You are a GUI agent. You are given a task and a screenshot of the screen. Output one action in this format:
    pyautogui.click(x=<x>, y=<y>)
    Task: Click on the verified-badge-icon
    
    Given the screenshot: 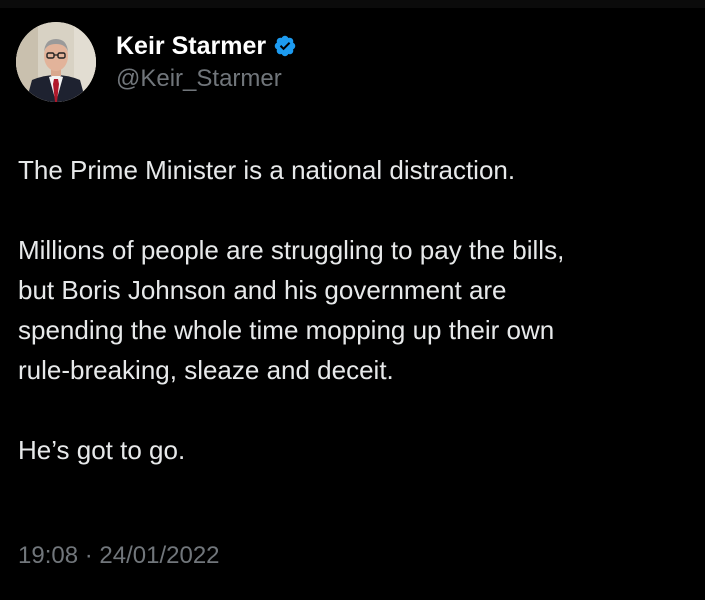 What is the action you would take?
    pyautogui.click(x=285, y=46)
    